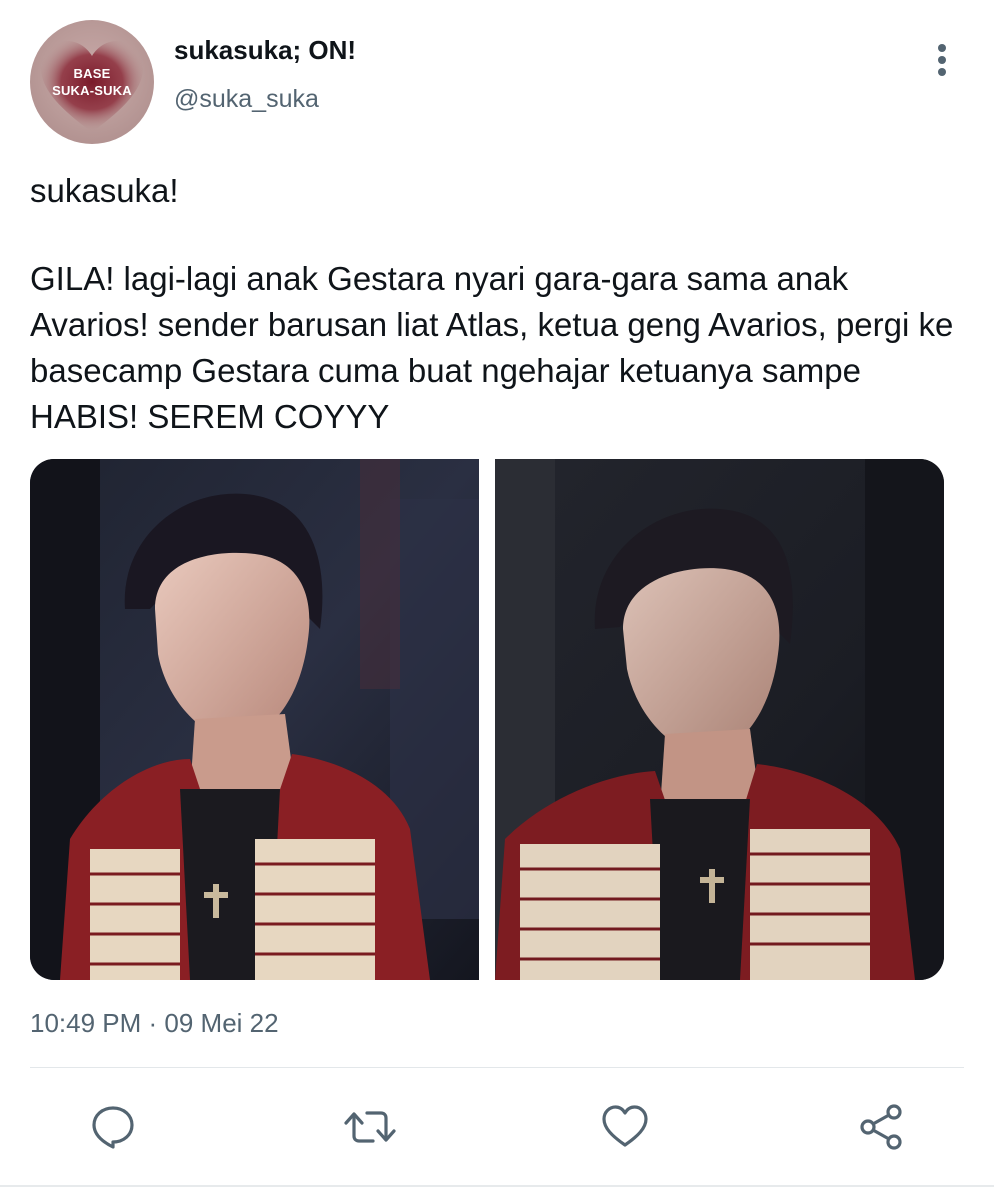 This screenshot has height=1200, width=994. What do you see at coordinates (497, 1125) in the screenshot?
I see `tweet-actions-bar` at bounding box center [497, 1125].